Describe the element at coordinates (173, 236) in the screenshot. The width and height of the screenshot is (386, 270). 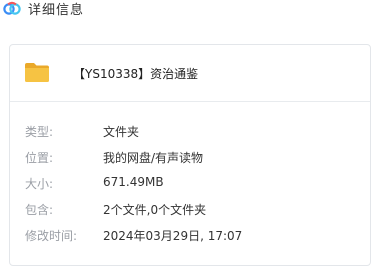
I see `modified-value: 2024年03月29日, 17:07` at that location.